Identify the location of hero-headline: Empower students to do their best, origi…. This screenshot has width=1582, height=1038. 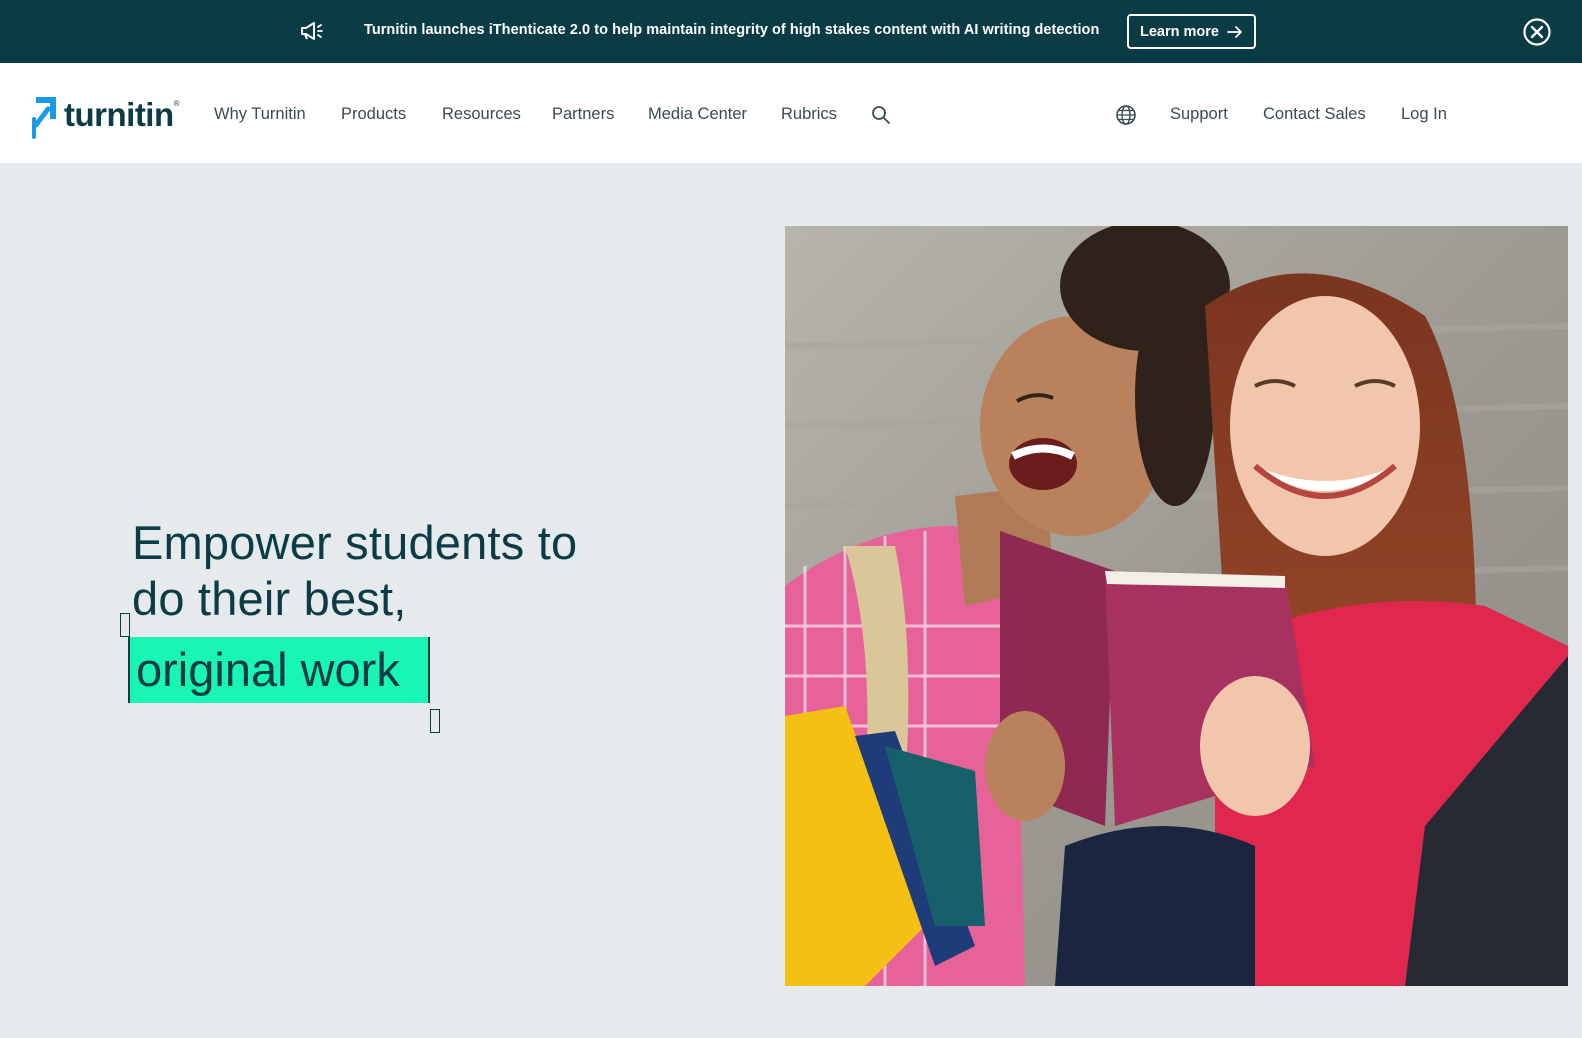
(386, 624).